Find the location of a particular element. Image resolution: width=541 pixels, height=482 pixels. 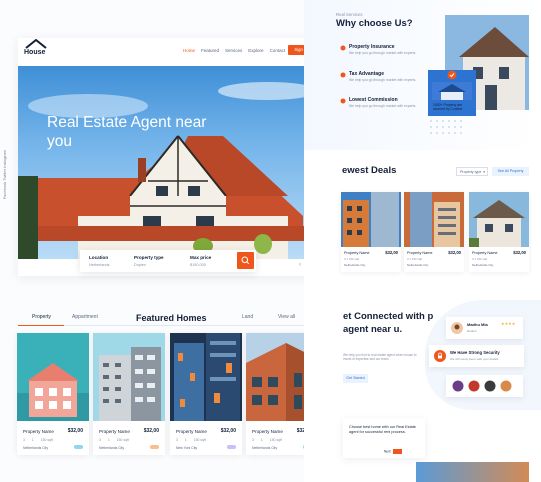

hero-title: Real Estate Agent near you is located at coordinates (127, 132).